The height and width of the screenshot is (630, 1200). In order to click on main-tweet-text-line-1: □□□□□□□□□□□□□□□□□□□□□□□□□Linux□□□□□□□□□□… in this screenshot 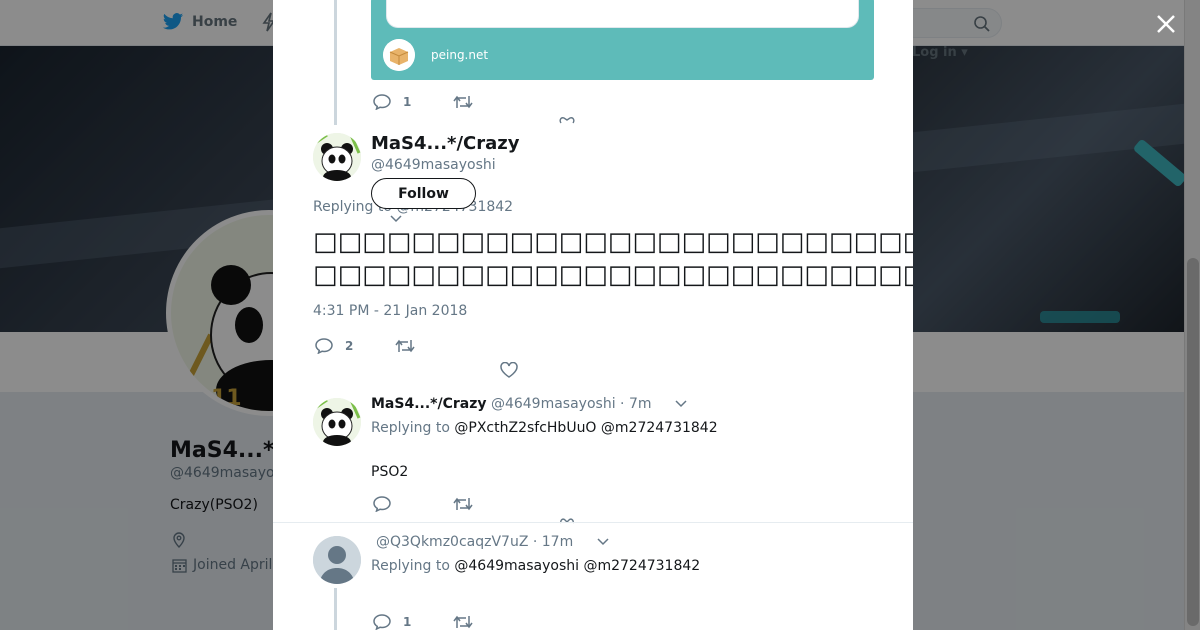, I will do `click(613, 242)`.